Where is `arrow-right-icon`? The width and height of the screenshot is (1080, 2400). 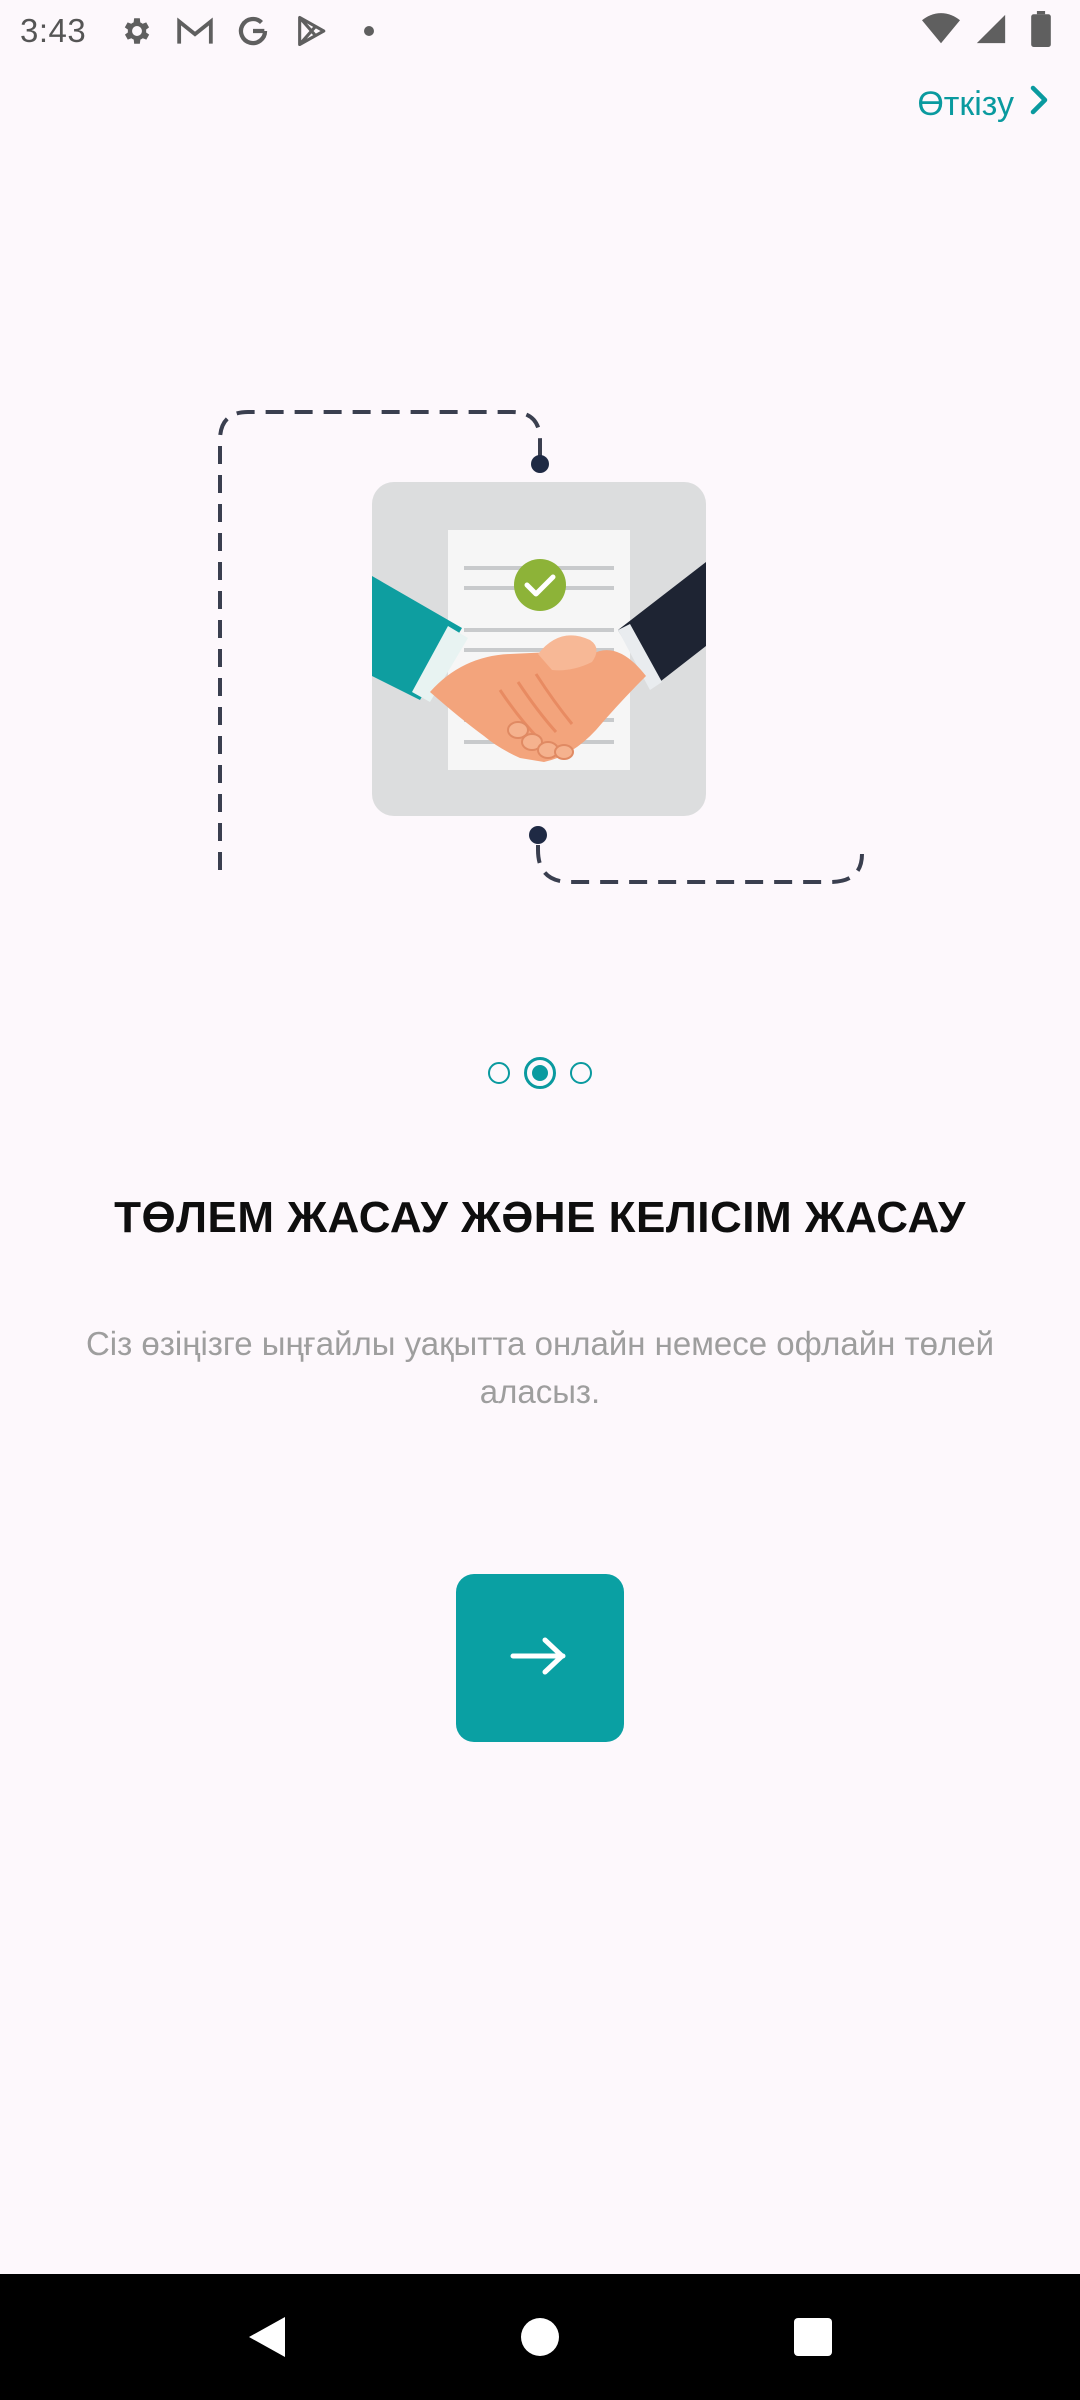 arrow-right-icon is located at coordinates (540, 1658).